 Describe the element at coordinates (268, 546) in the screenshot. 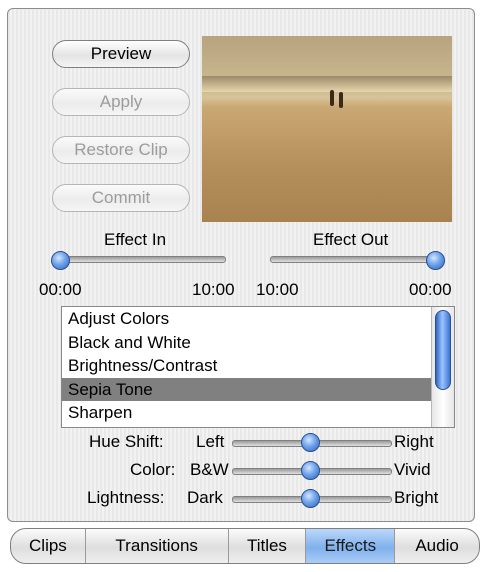

I see `tab-titles: Titles` at that location.